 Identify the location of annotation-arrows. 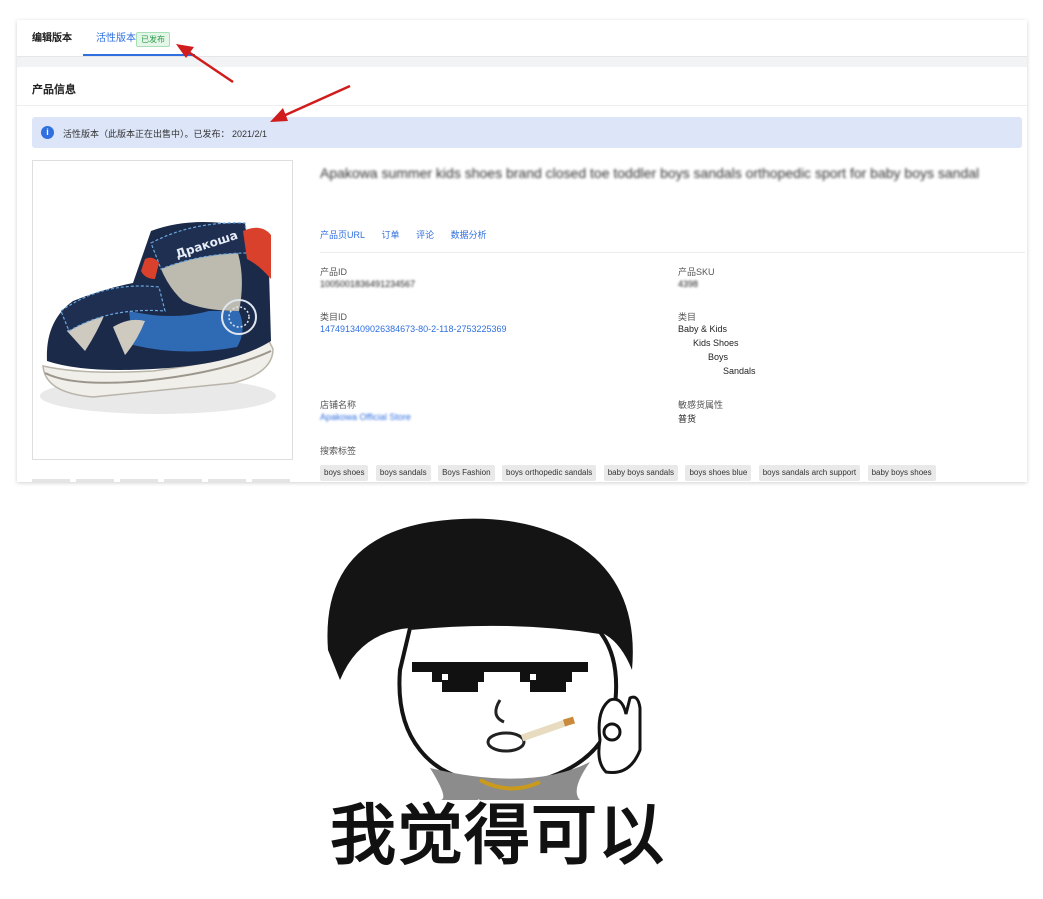
(263, 83).